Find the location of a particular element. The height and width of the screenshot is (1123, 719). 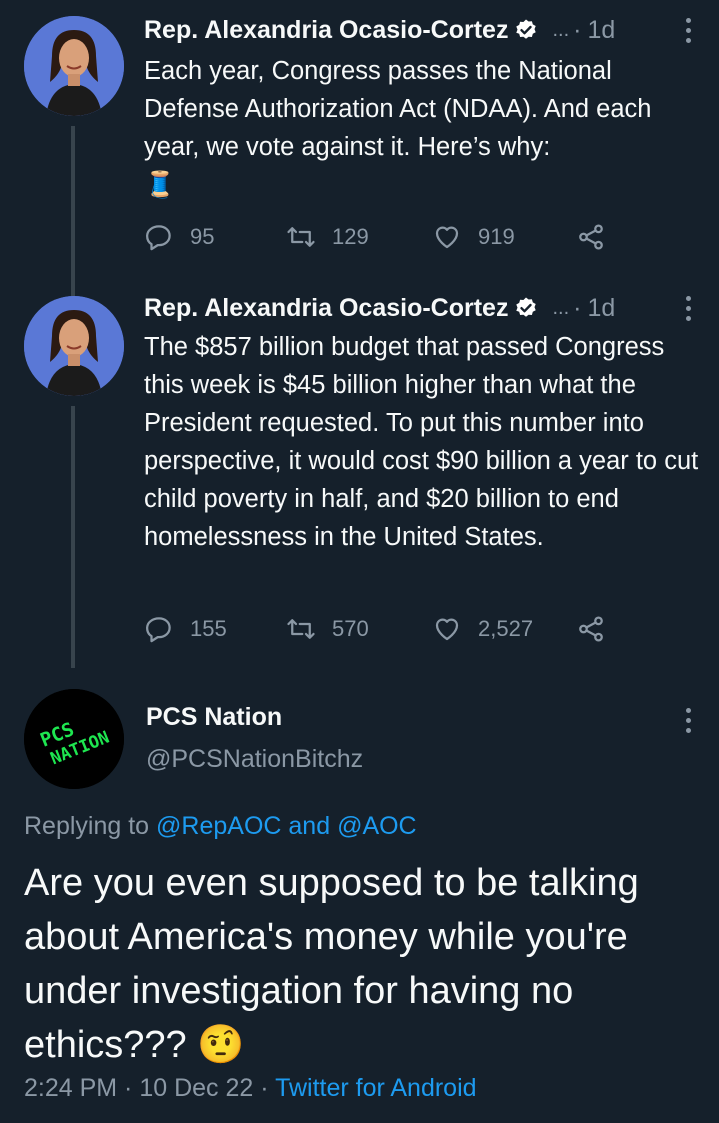

replying-to: Replying to @RepAOC and @AOC is located at coordinates (220, 826).